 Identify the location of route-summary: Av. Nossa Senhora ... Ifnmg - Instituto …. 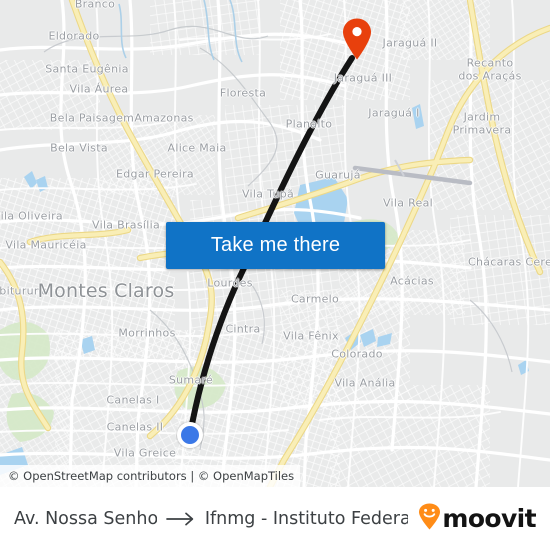
(211, 519).